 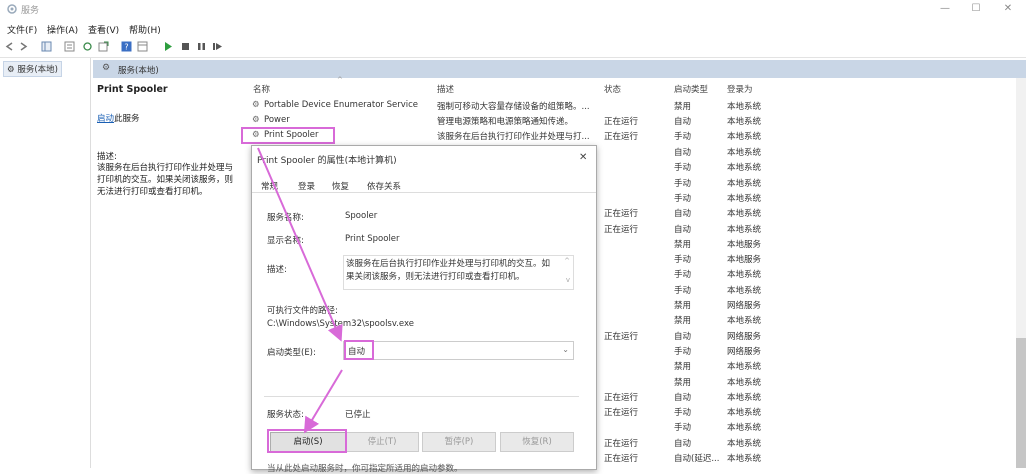 I want to click on annotation-arrows, so click(x=300, y=290).